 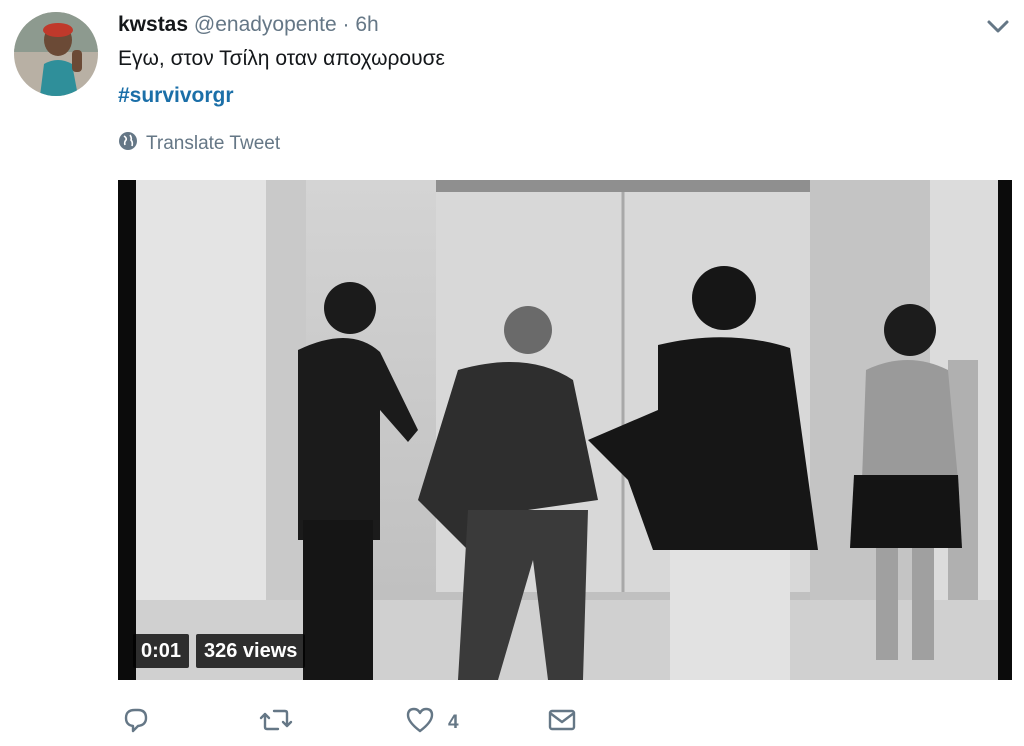 What do you see at coordinates (265, 24) in the screenshot?
I see `user-handle: @enadyopente` at bounding box center [265, 24].